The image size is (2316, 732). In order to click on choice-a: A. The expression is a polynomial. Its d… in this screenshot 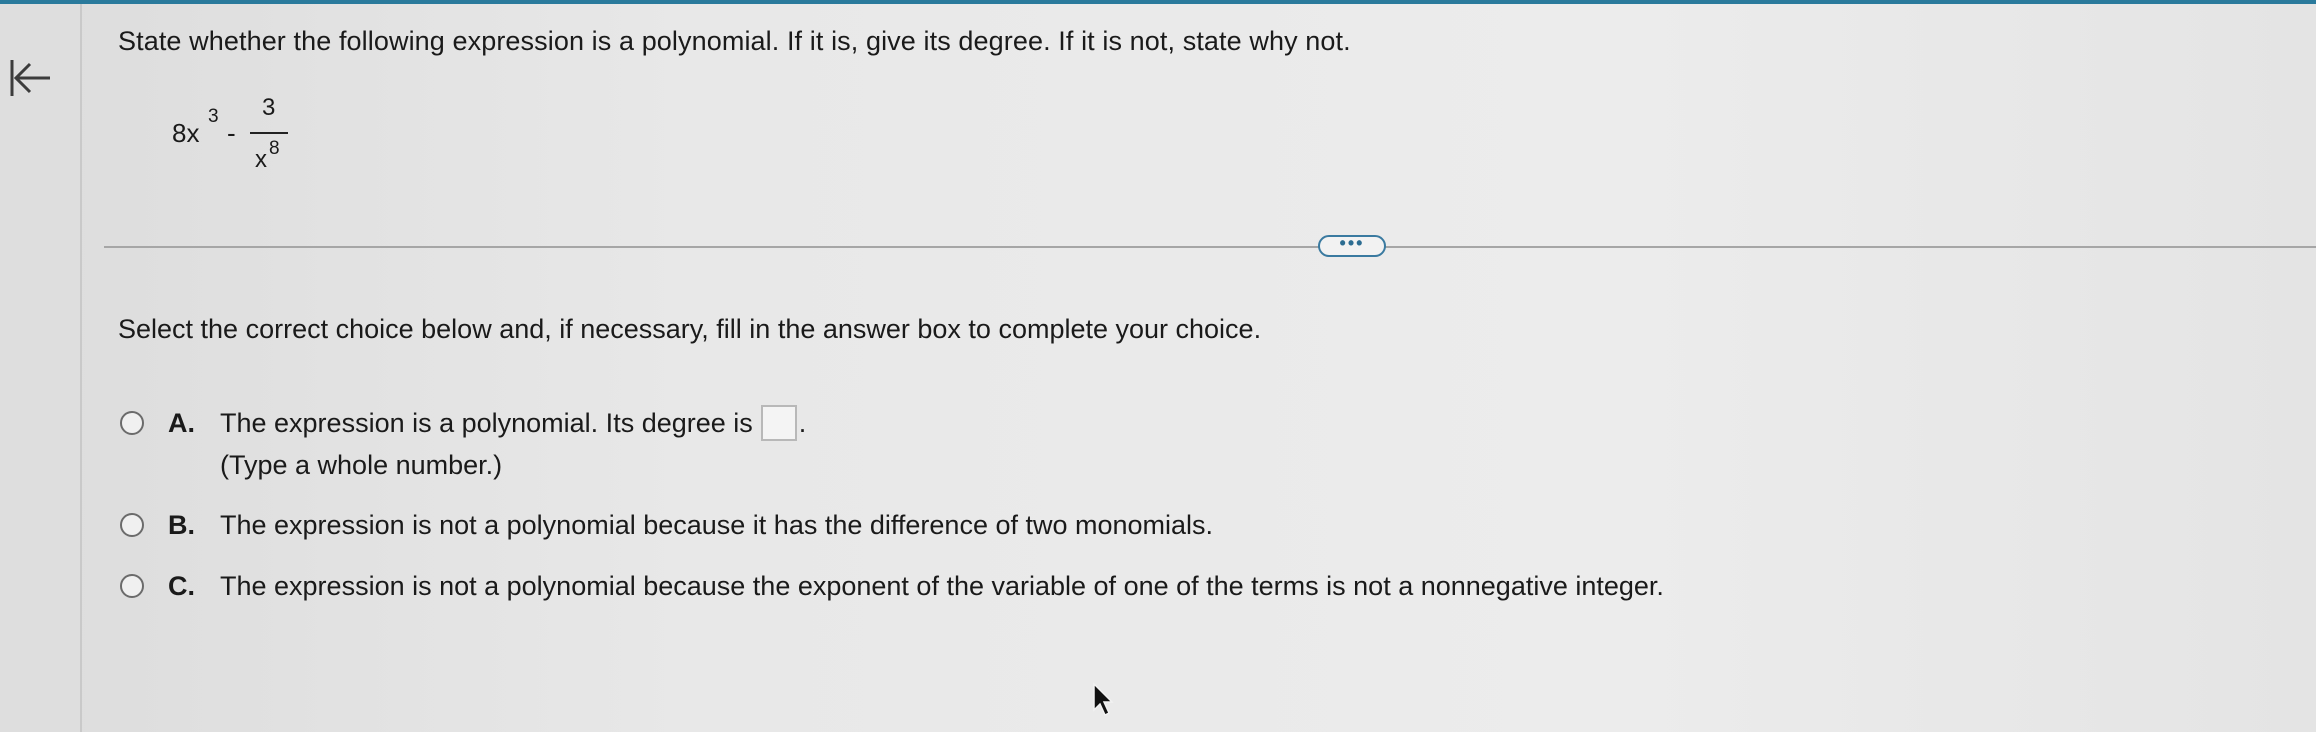, I will do `click(463, 423)`.